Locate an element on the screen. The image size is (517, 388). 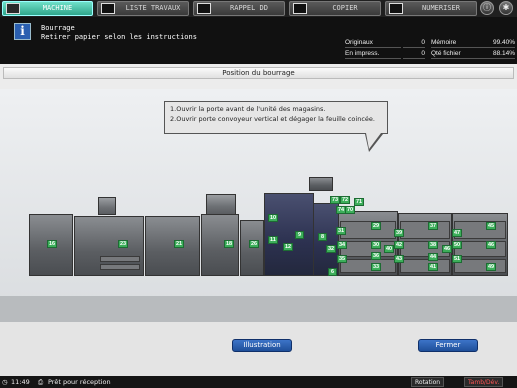
jam-tag: 18 is located at coordinates (229, 244).